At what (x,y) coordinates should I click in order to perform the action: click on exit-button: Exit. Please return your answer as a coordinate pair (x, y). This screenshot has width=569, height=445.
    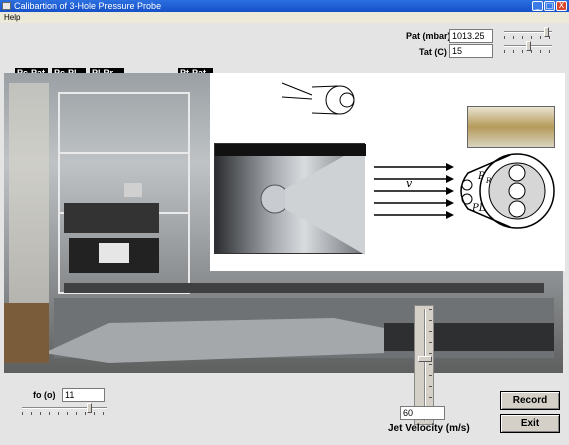
    Looking at the image, I should click on (530, 423).